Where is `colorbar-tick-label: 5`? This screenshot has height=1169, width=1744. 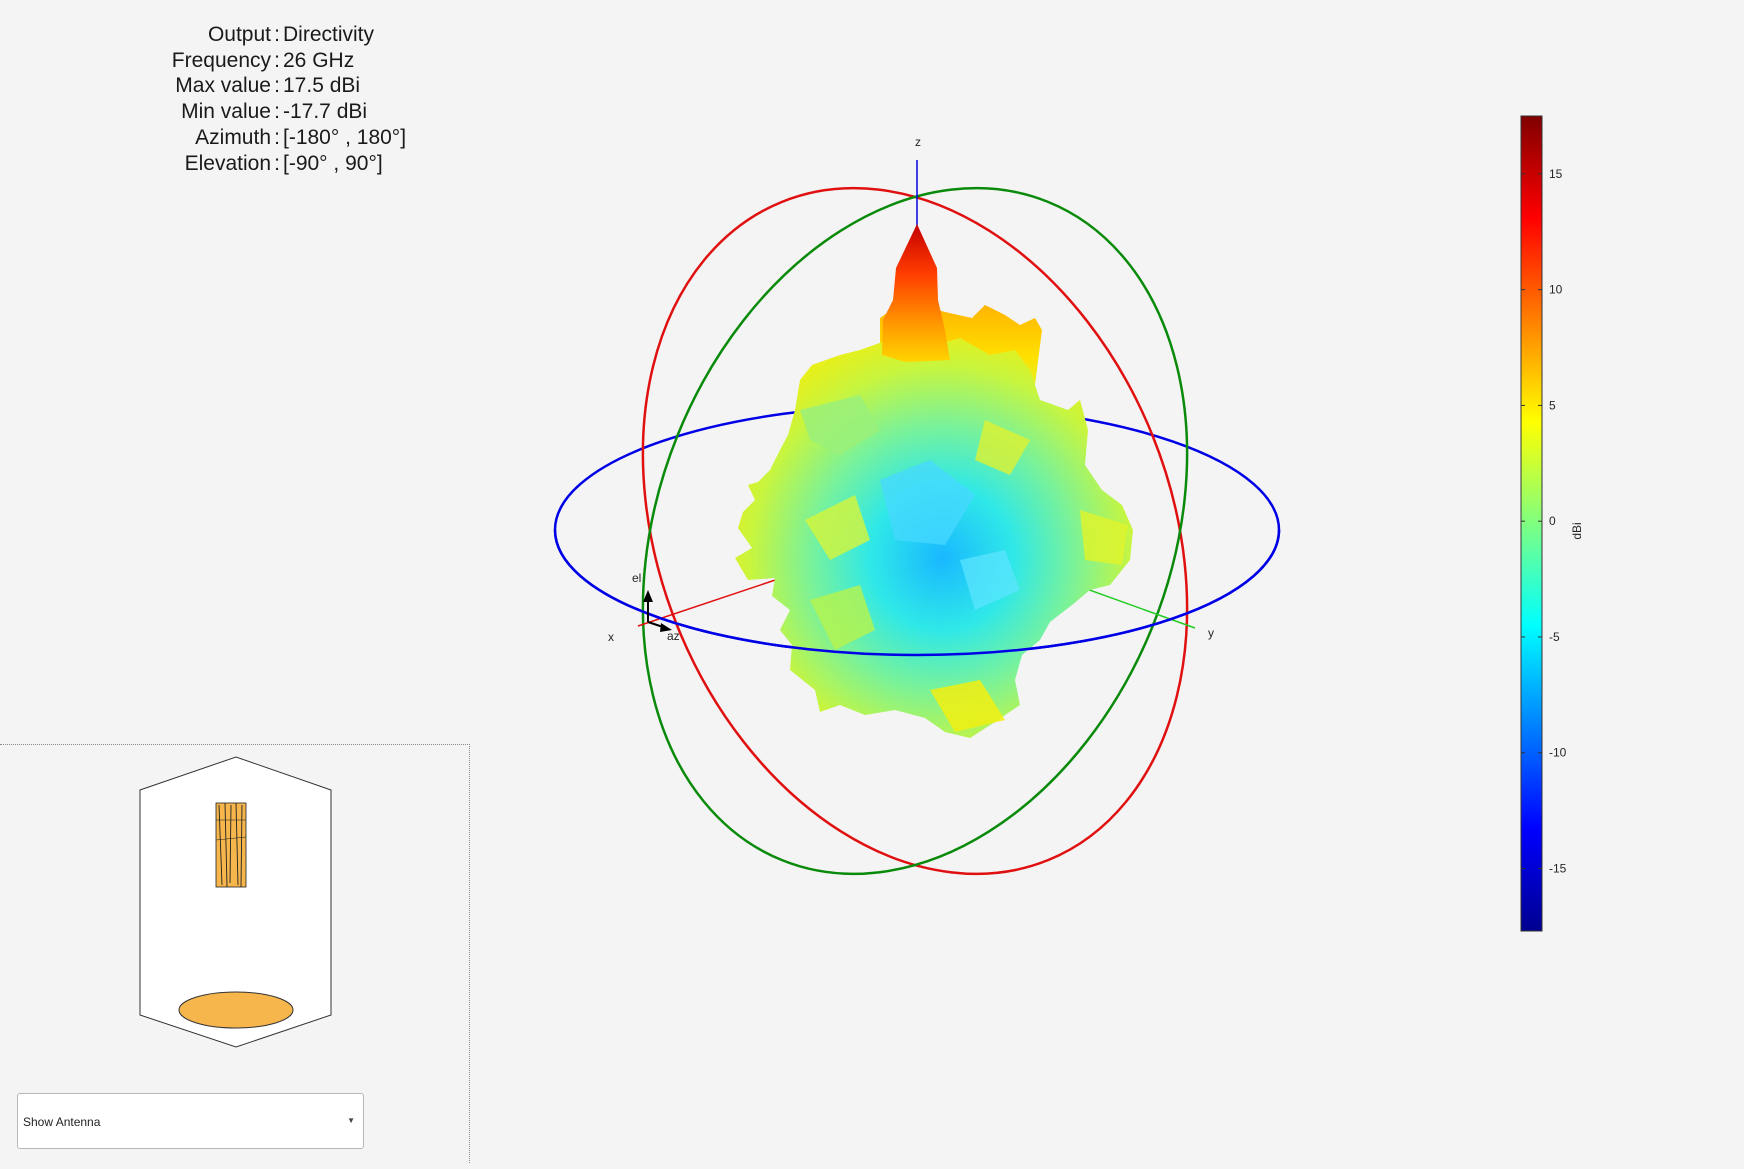 colorbar-tick-label: 5 is located at coordinates (1552, 405).